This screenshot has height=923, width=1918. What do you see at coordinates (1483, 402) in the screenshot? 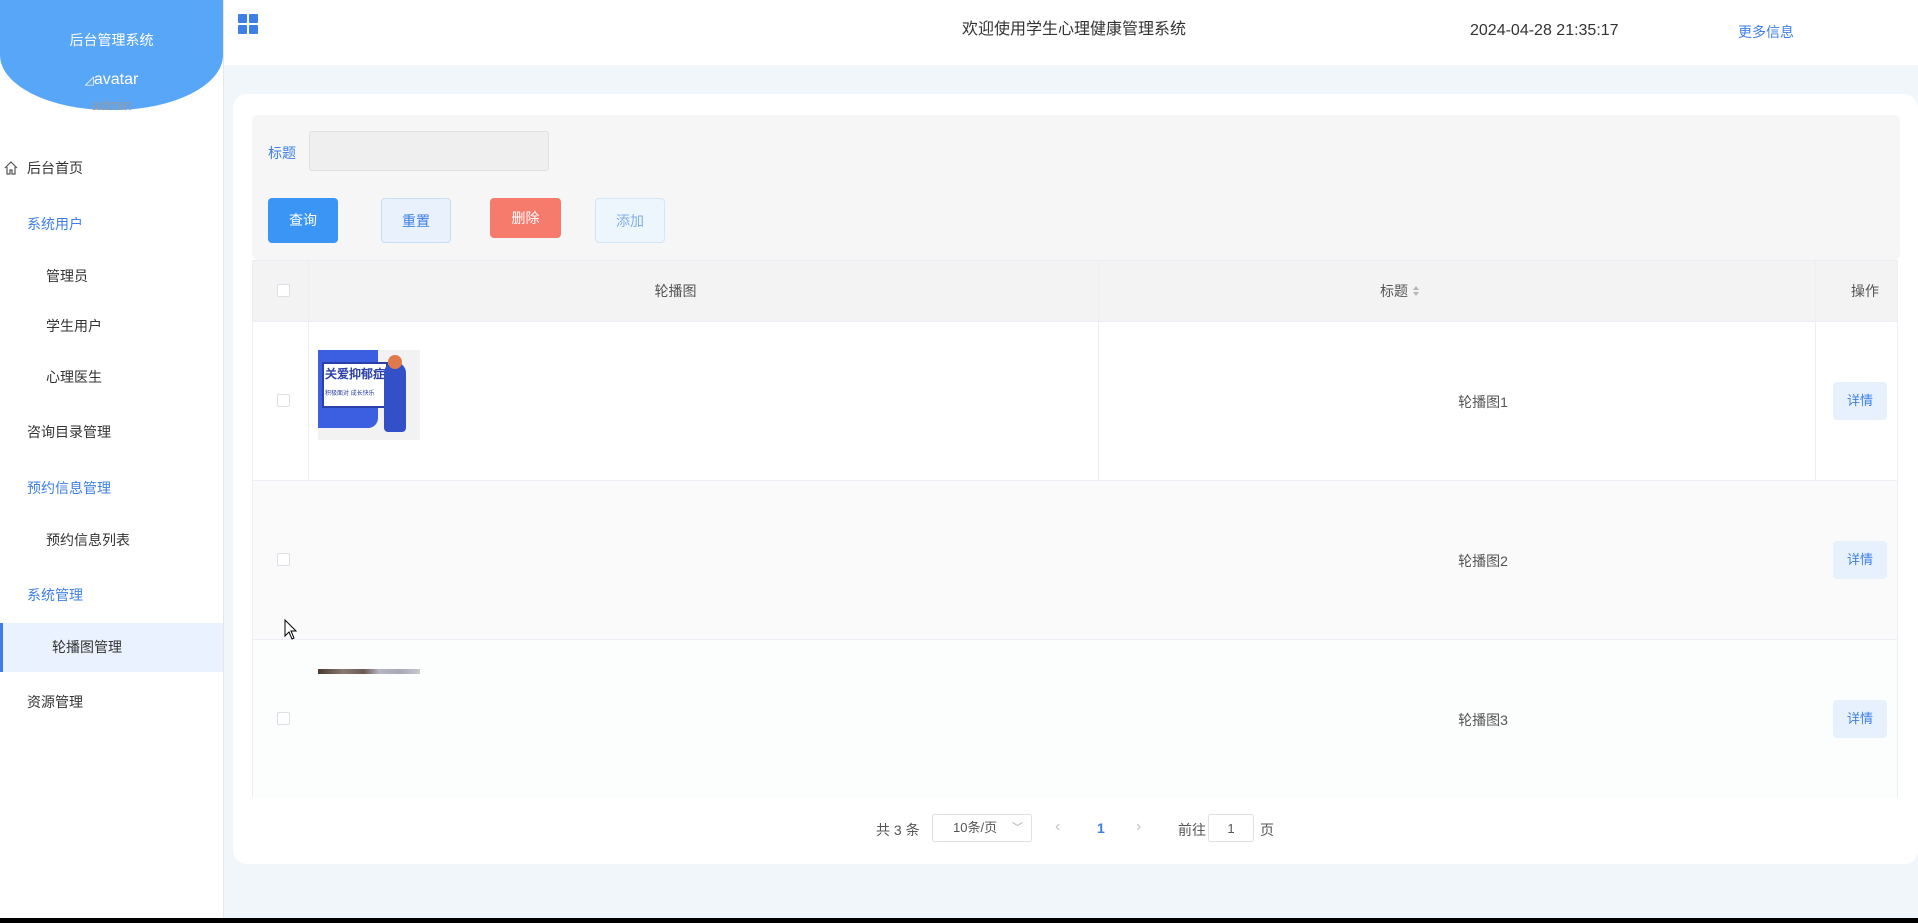
I see `row-title: 轮播图1` at bounding box center [1483, 402].